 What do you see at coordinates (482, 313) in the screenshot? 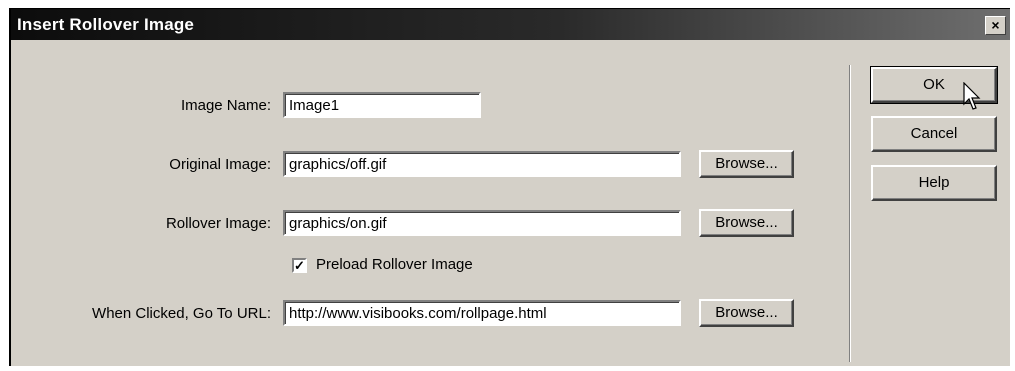
I see `url-input: http://www.visibooks.com/rollpage.html` at bounding box center [482, 313].